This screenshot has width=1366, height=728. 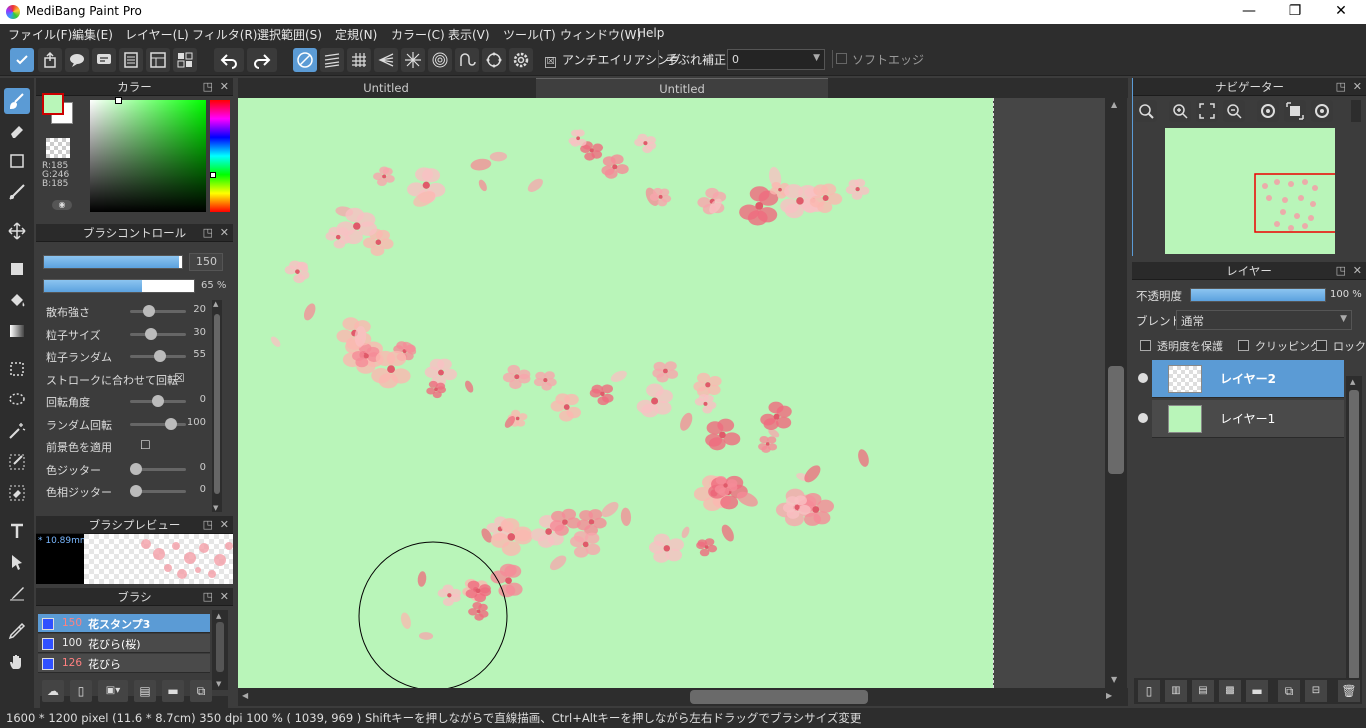 I want to click on maximize-button: ❐, so click(x=1295, y=12).